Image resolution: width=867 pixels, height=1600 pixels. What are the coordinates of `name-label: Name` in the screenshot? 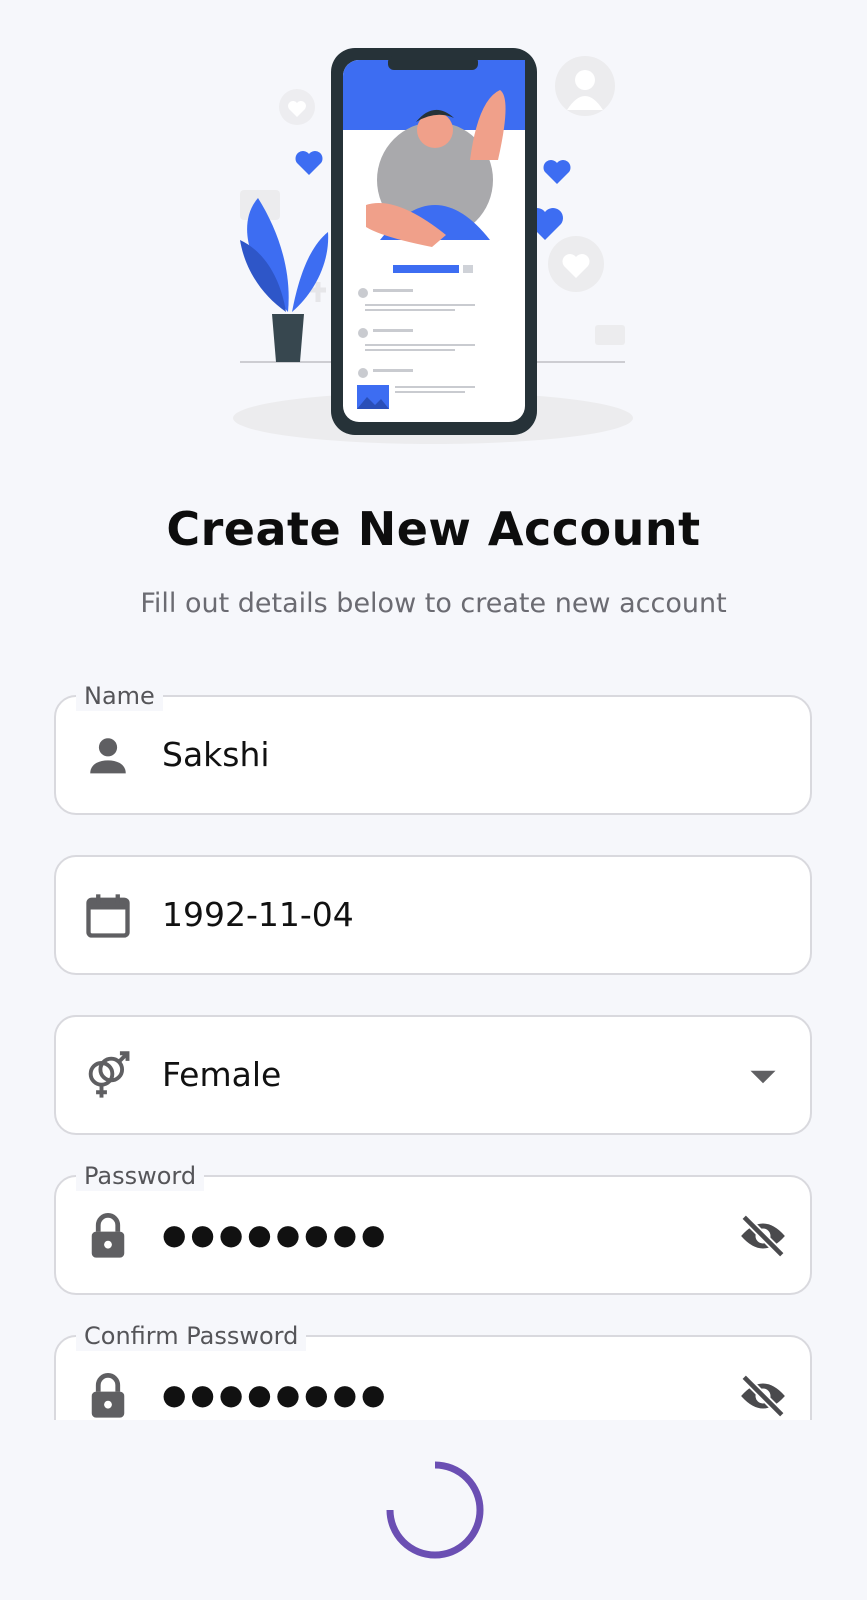 It's located at (119, 696).